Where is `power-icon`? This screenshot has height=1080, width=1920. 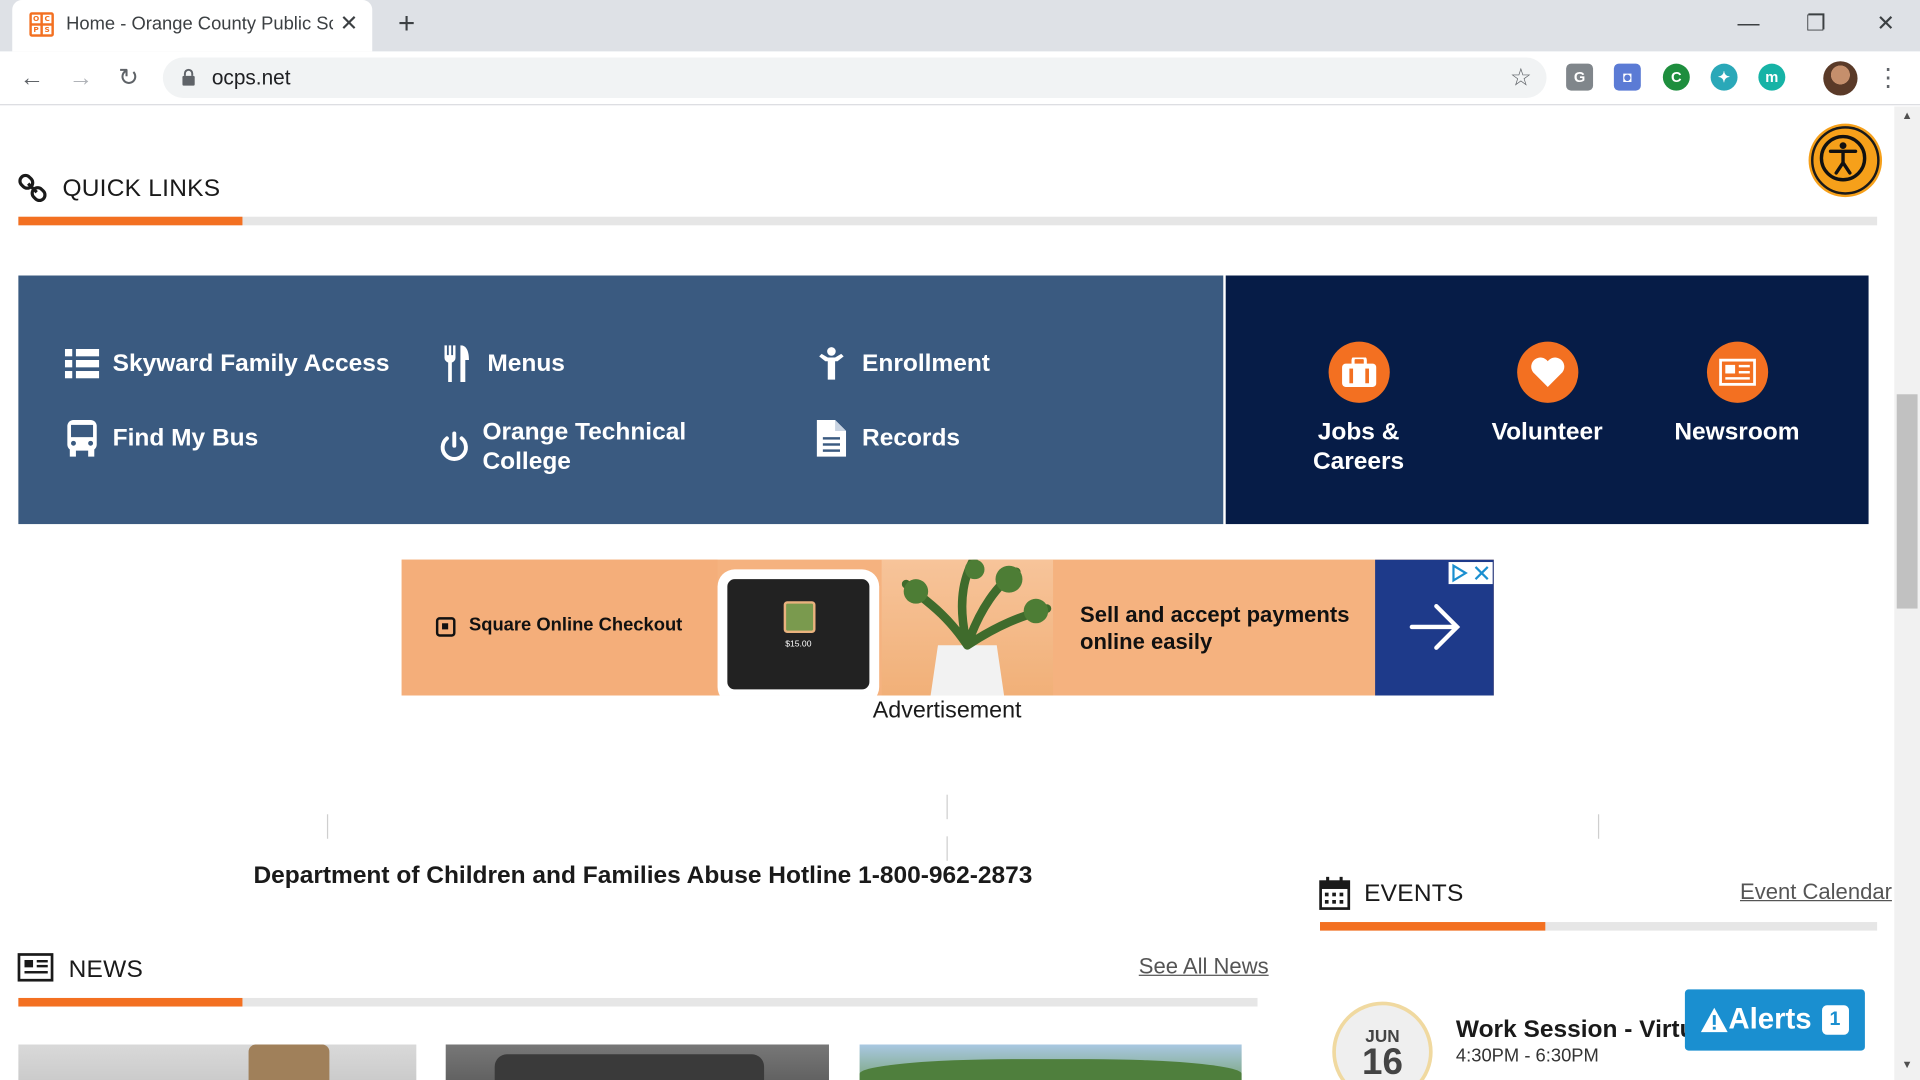
power-icon is located at coordinates (454, 447).